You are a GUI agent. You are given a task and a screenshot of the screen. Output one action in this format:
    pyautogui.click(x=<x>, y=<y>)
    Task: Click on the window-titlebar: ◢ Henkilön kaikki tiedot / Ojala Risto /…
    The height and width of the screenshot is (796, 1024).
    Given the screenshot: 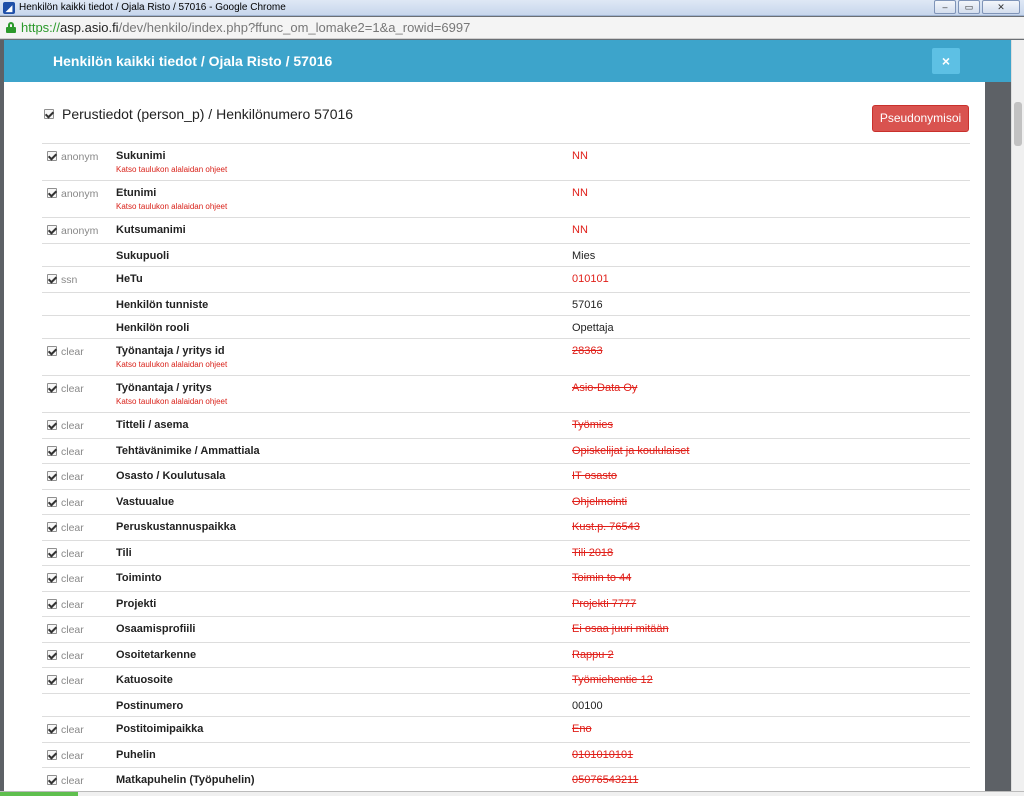 What is the action you would take?
    pyautogui.click(x=512, y=8)
    